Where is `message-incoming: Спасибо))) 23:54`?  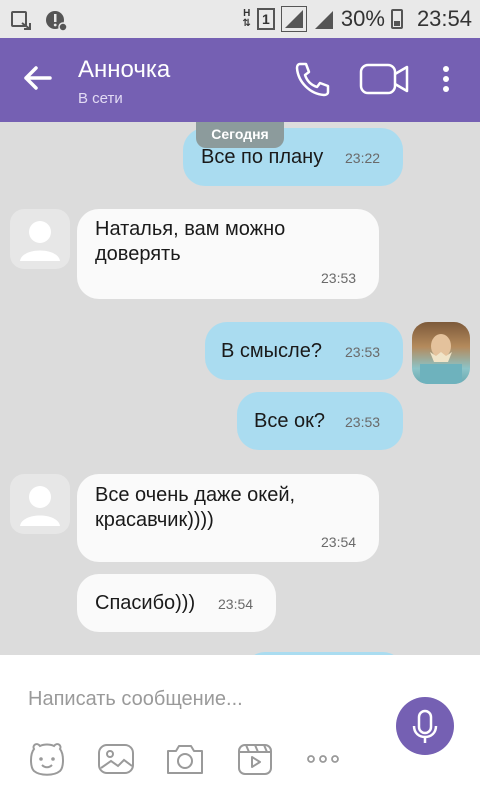 message-incoming: Спасибо))) 23:54 is located at coordinates (176, 603).